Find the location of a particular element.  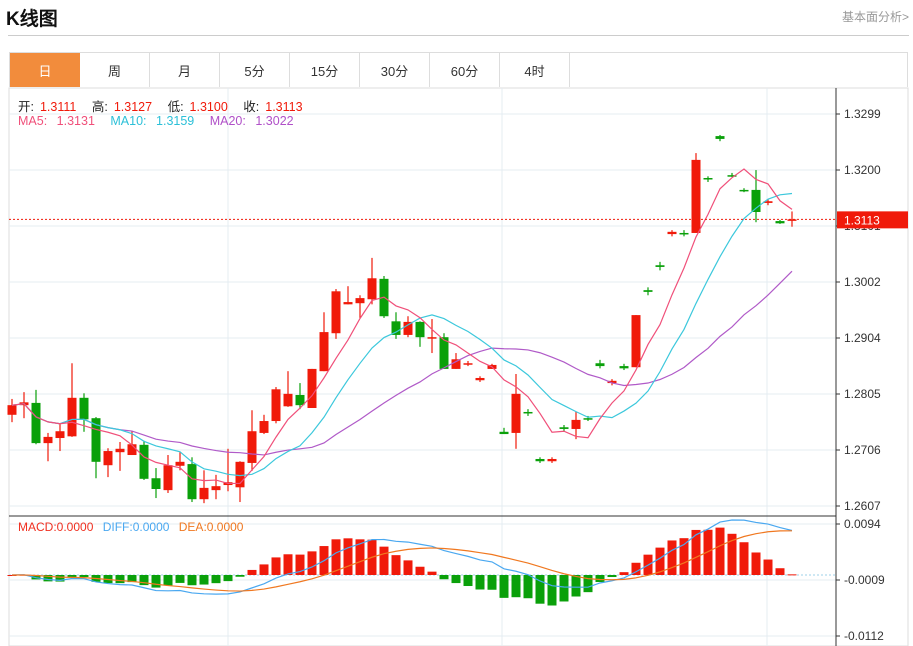

ma20-value: 1.3022 is located at coordinates (274, 121).